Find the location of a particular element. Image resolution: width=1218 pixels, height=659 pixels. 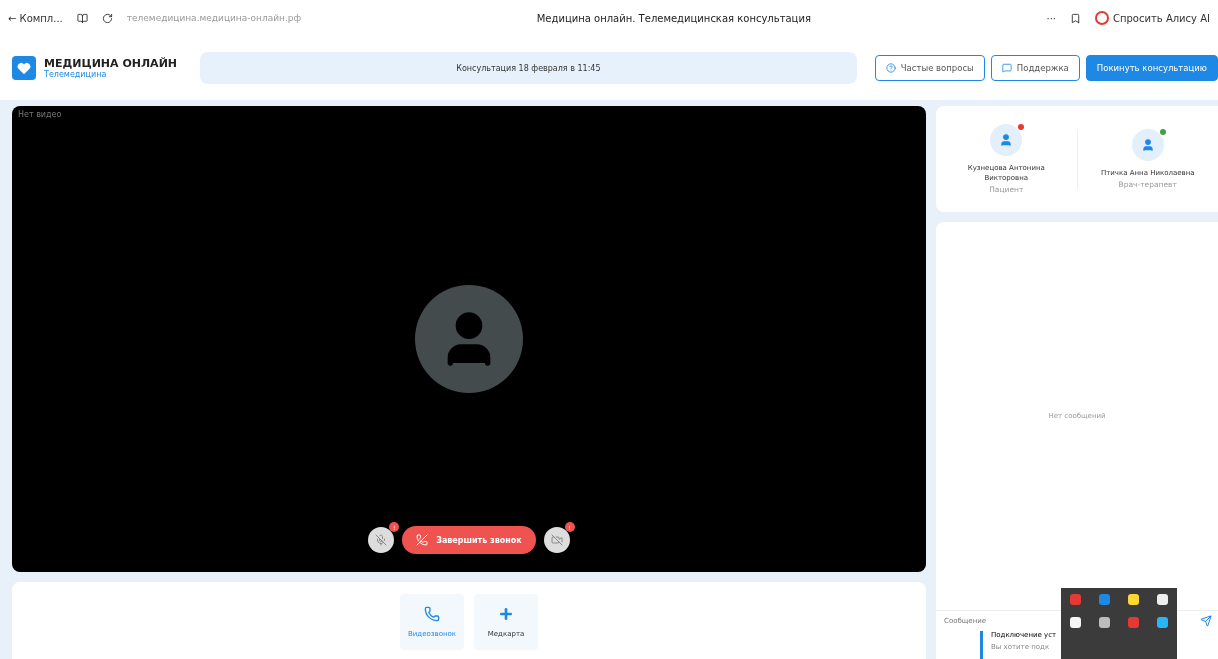

reload-icon is located at coordinates (107, 18).